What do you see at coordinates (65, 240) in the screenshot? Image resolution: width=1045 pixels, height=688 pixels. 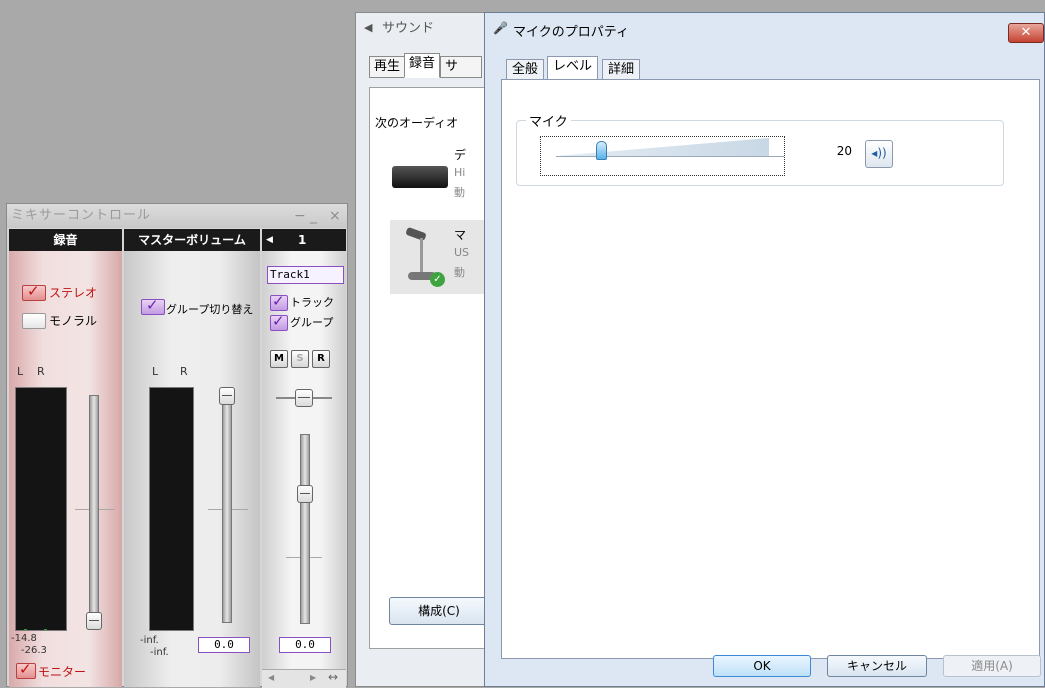 I see `rec-column-header: 録音` at bounding box center [65, 240].